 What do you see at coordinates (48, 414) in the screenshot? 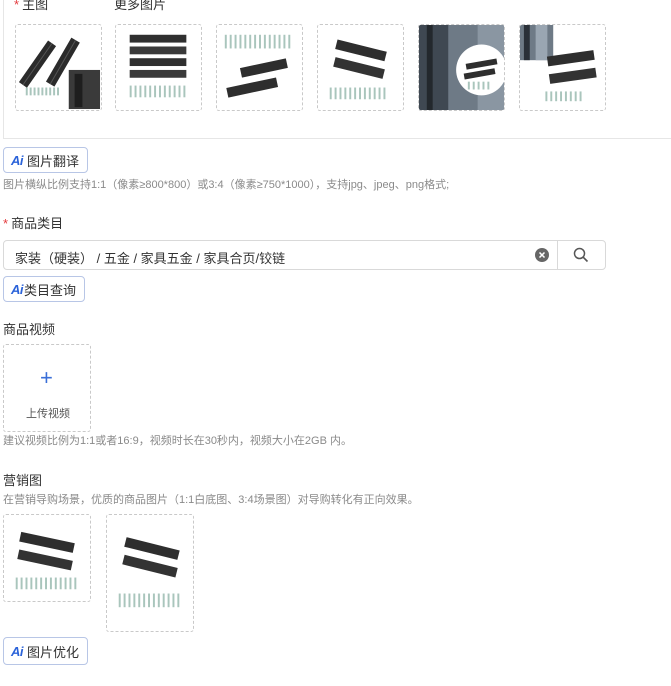
I see `upload-video-label: 上传视频` at bounding box center [48, 414].